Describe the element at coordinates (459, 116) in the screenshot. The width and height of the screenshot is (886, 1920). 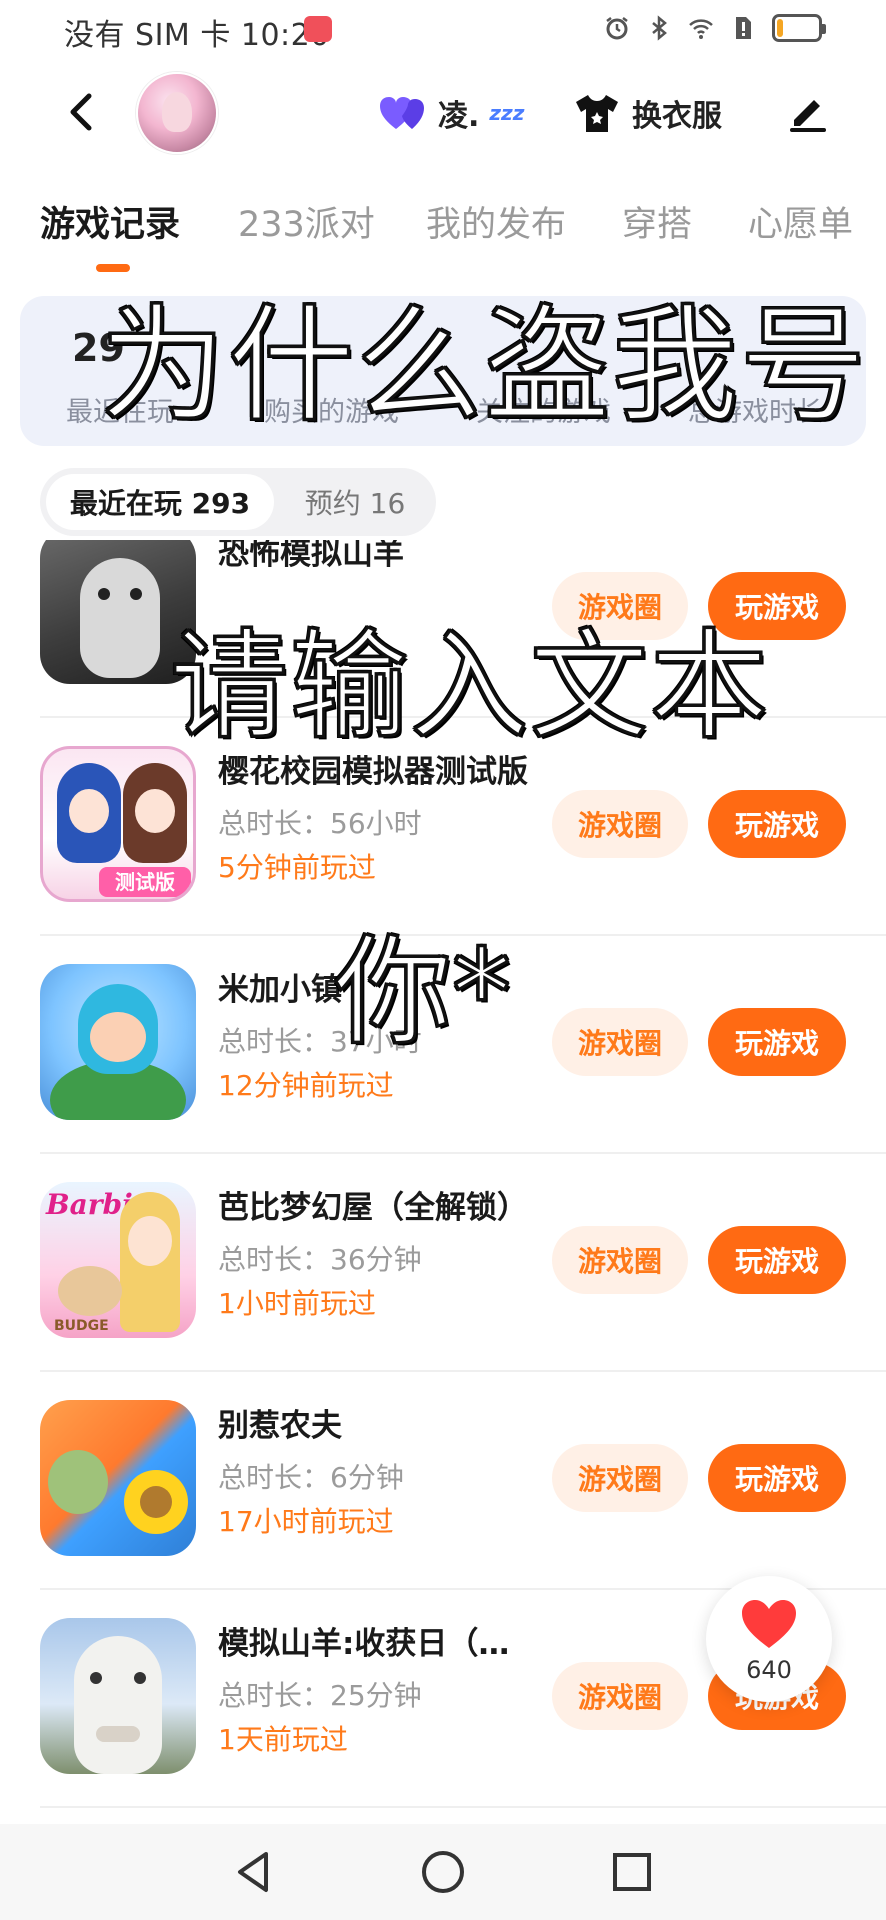
I see `friend-name: 凌.` at that location.